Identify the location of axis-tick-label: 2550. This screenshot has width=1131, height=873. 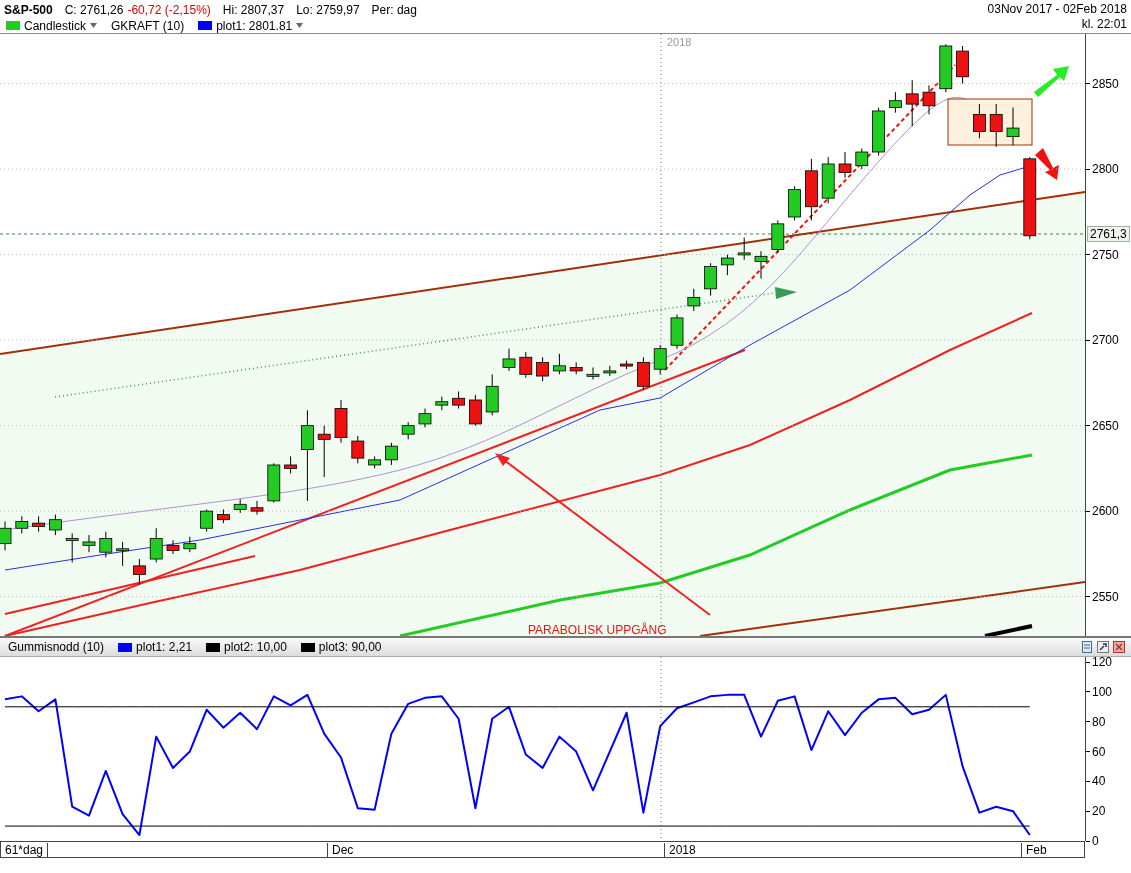
(1102, 596).